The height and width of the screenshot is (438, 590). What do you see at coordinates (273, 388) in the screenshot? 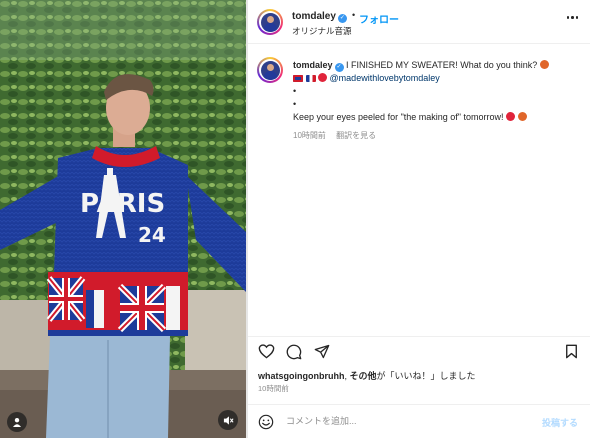
I see `post-timestamp: 10時間前` at bounding box center [273, 388].